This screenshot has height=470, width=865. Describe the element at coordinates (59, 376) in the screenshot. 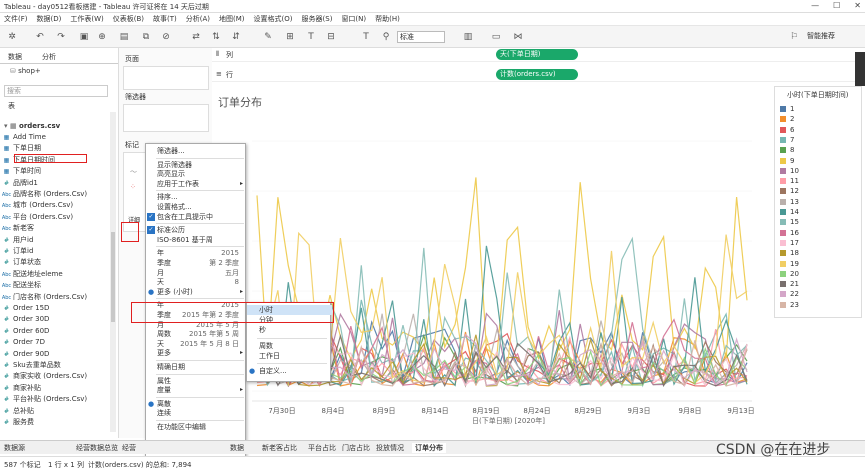

I see `field-item: # 商家实收 (Orders.Csv)` at that location.